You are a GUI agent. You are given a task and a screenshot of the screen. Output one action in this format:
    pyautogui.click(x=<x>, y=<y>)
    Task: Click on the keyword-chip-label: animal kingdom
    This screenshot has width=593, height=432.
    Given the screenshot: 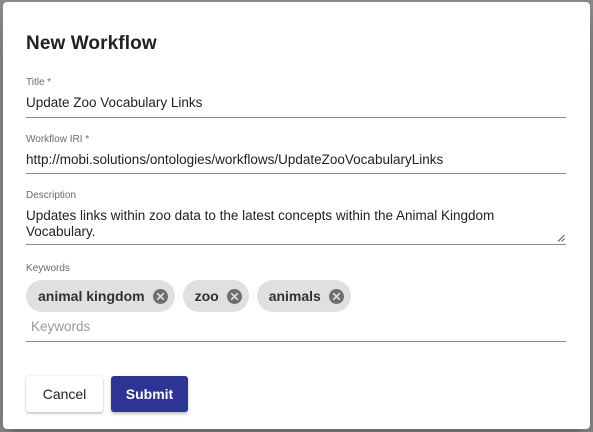 What is the action you would take?
    pyautogui.click(x=91, y=296)
    